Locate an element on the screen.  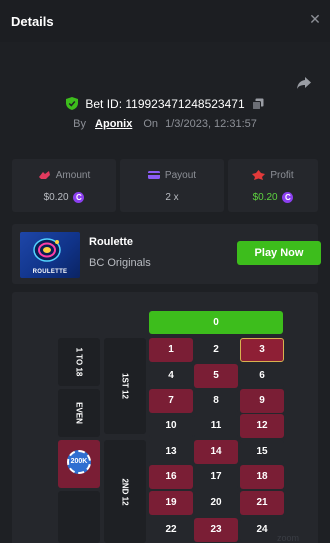
play-now-button: Play Now is located at coordinates (279, 253).